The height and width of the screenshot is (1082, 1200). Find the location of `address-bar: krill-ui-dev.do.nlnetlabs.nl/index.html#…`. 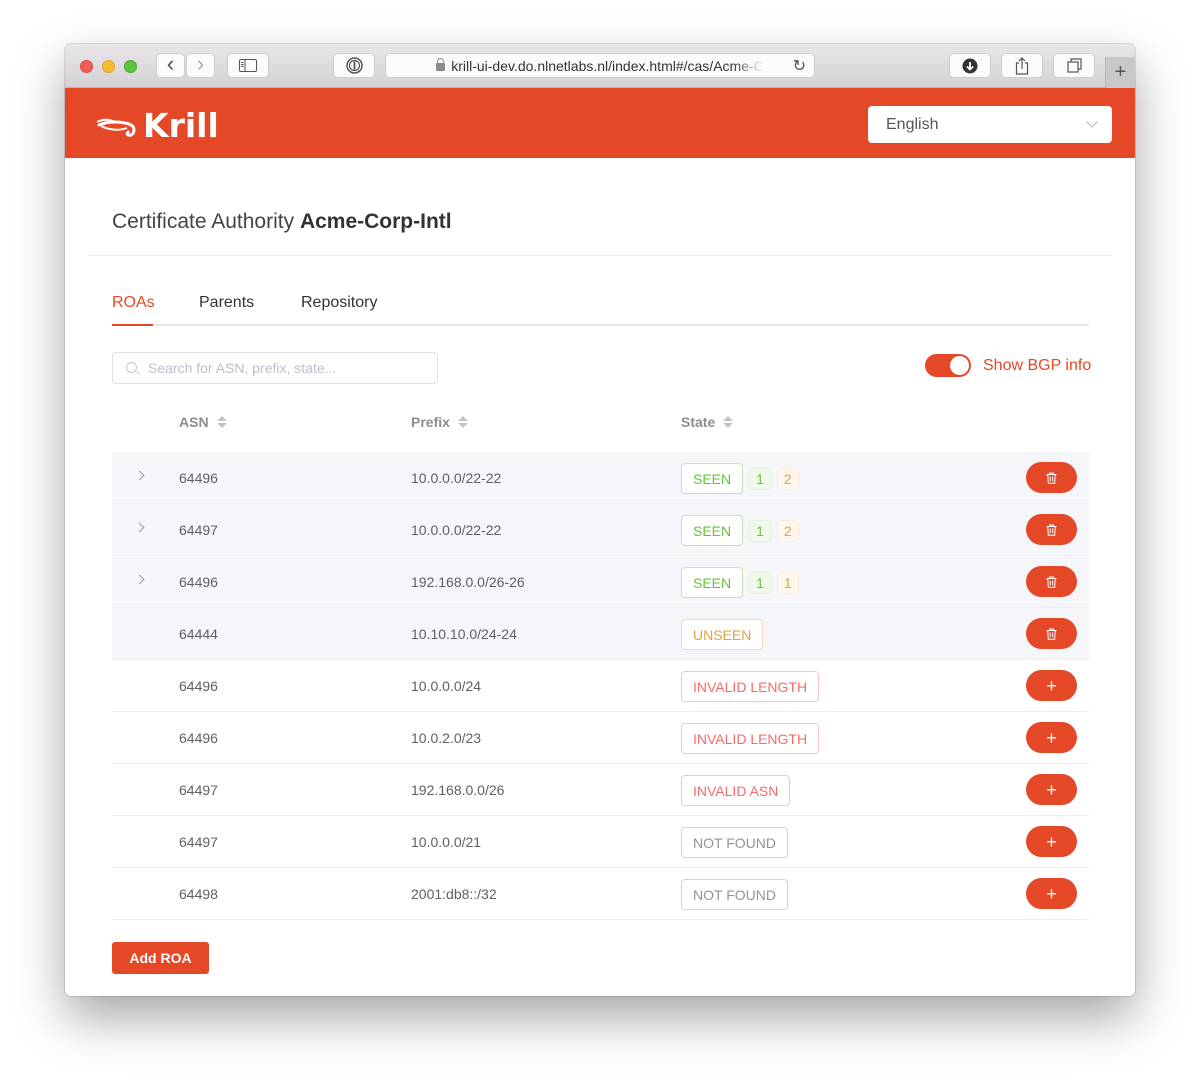

address-bar: krill-ui-dev.do.nlnetlabs.nl/index.html#… is located at coordinates (600, 65).